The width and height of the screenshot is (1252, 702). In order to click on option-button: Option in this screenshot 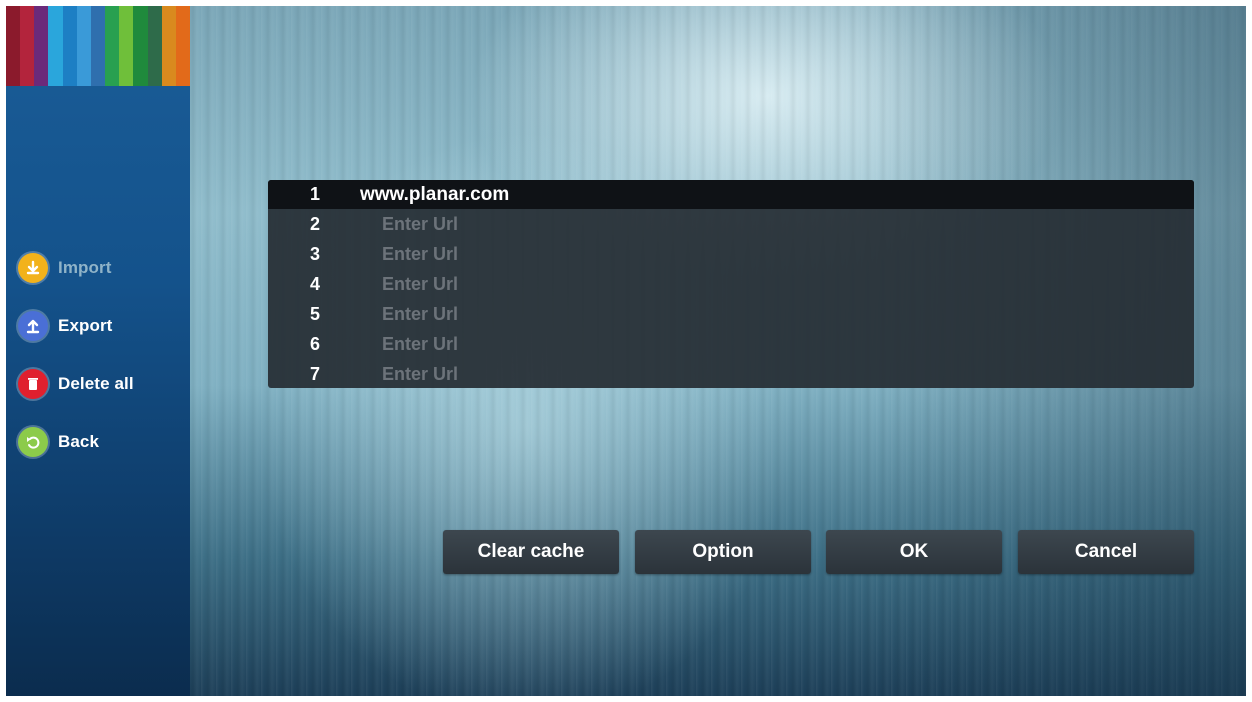, I will do `click(723, 552)`.